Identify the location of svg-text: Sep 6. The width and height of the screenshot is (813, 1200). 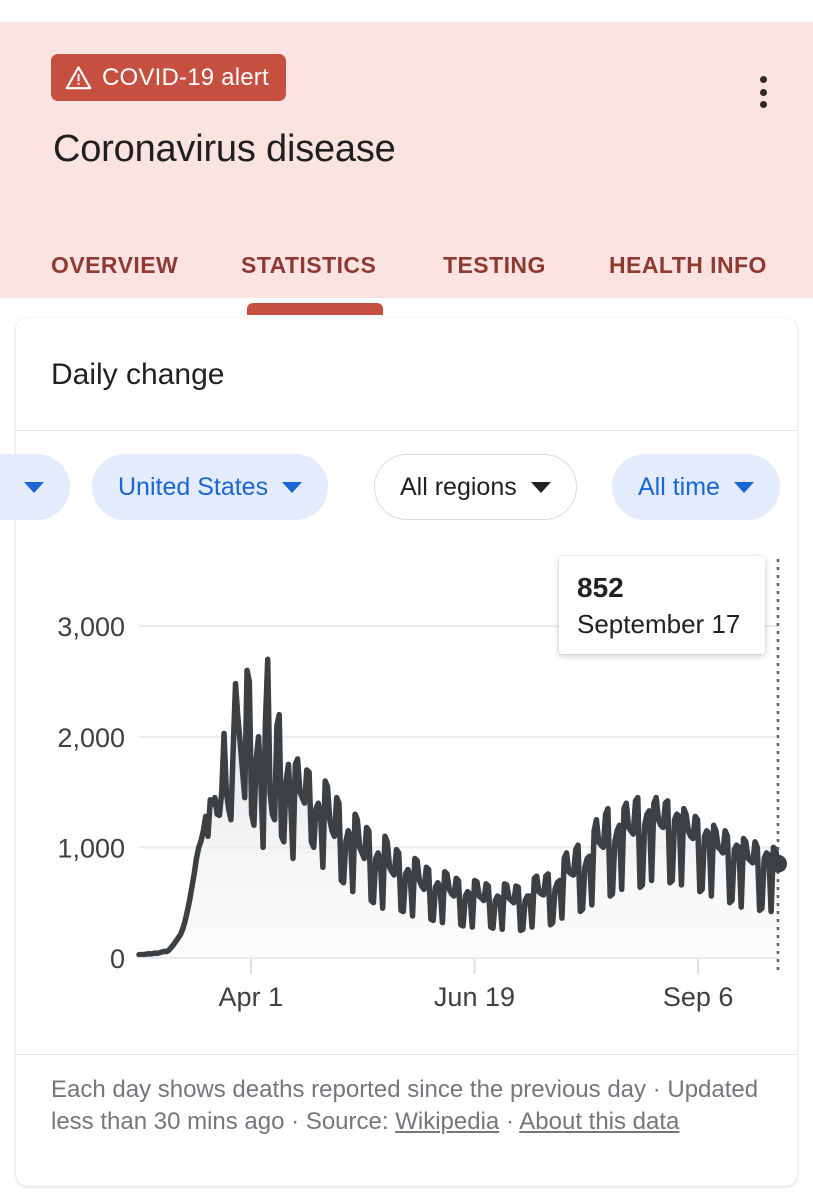
(698, 997).